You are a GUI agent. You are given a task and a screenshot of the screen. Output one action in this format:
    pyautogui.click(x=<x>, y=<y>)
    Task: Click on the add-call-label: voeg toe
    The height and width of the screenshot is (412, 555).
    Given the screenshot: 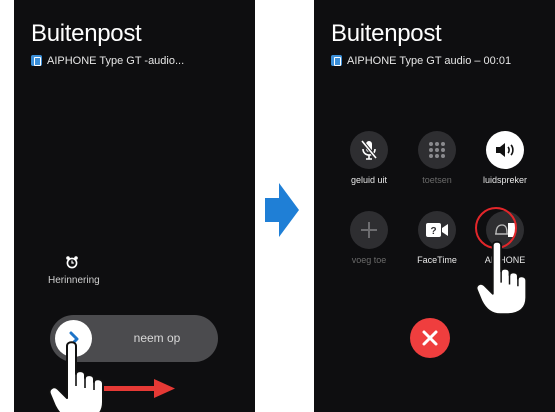 What is the action you would take?
    pyautogui.click(x=369, y=260)
    